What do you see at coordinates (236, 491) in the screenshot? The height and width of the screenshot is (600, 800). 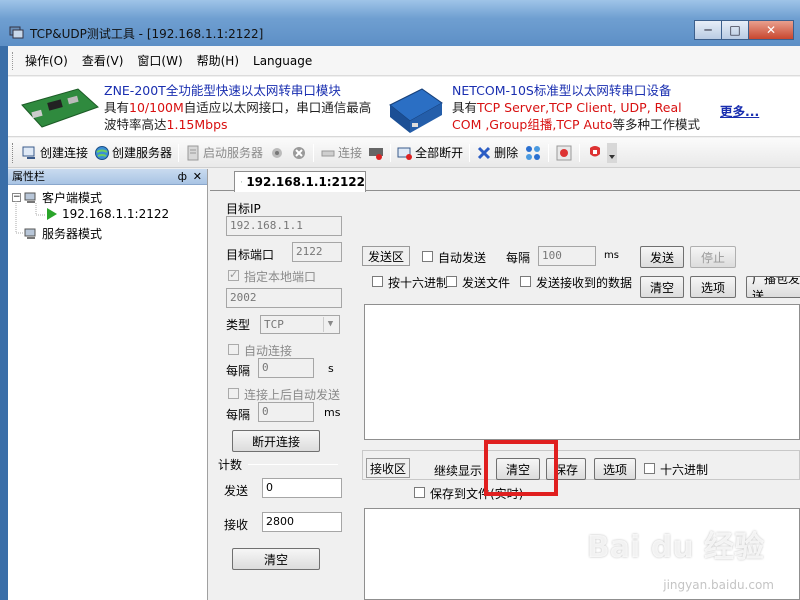 I see `send-count-label: 发送` at bounding box center [236, 491].